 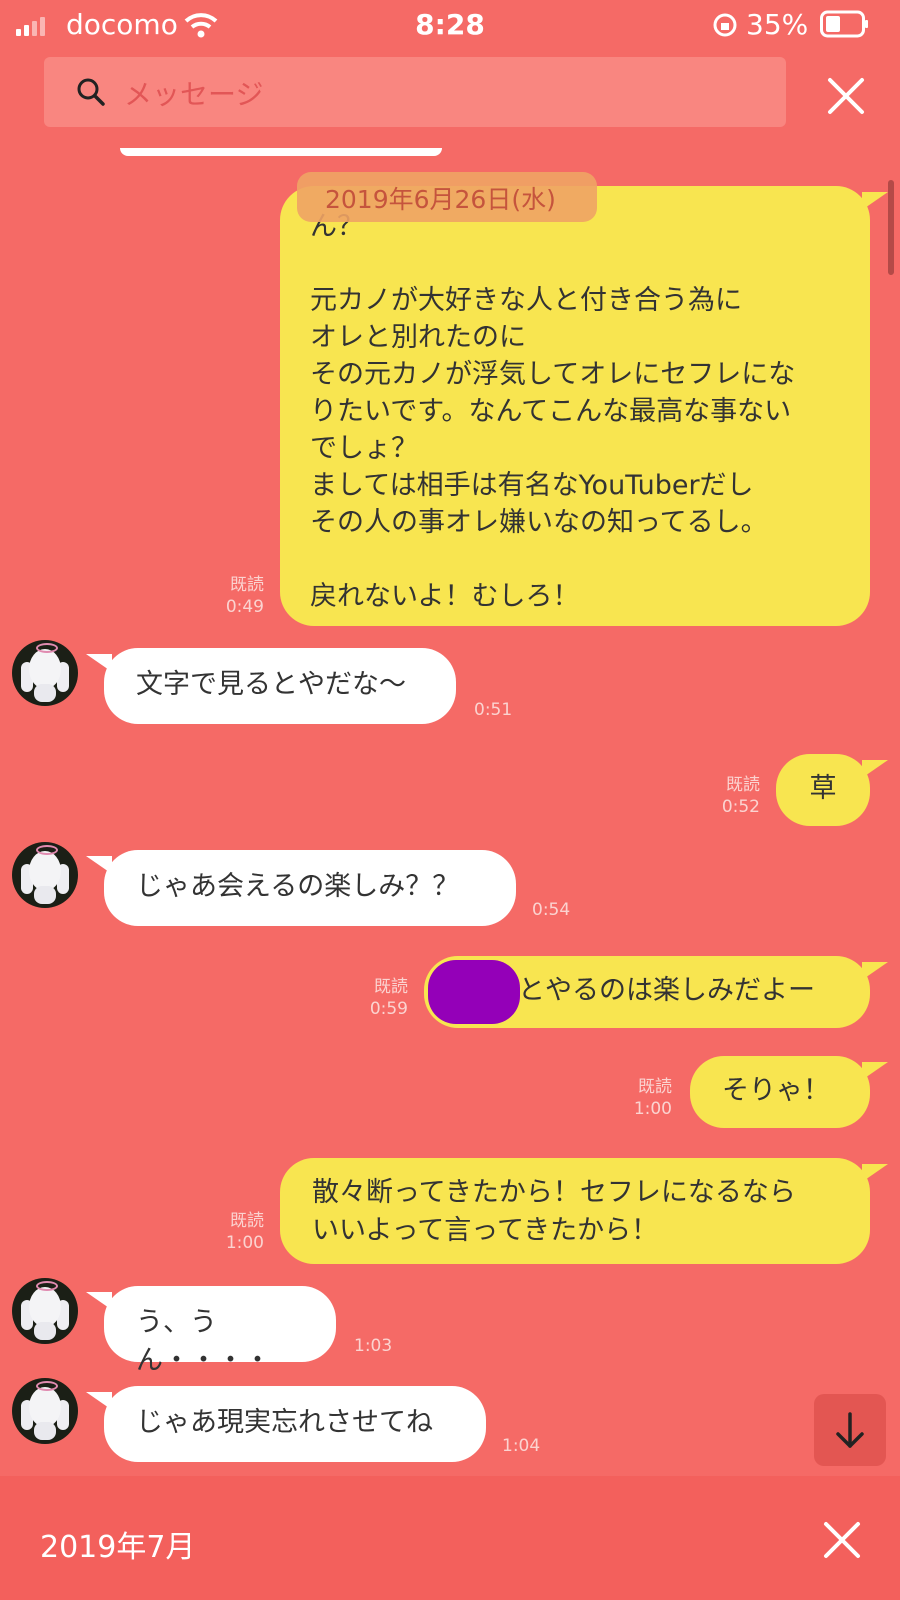 I want to click on scroll-to-bottom-button, so click(x=850, y=1430).